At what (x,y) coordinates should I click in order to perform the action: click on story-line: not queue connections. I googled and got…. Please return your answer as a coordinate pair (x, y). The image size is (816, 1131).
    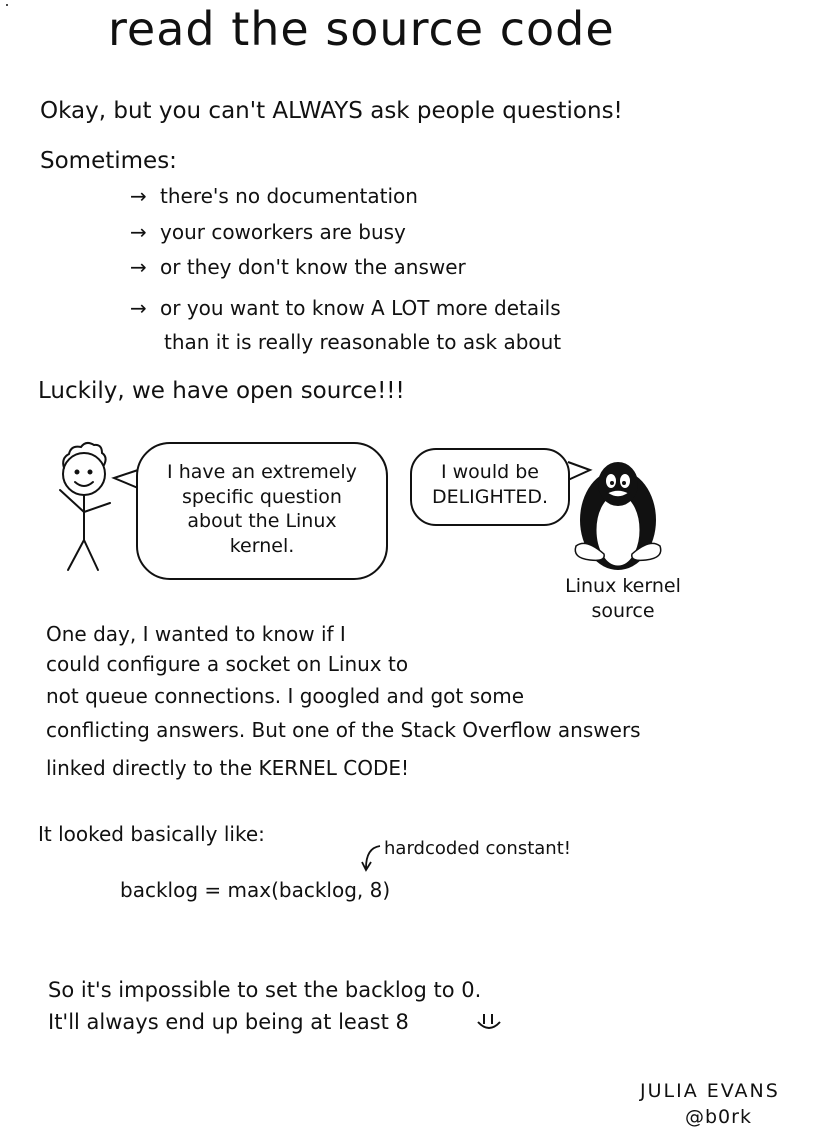
    Looking at the image, I should click on (285, 696).